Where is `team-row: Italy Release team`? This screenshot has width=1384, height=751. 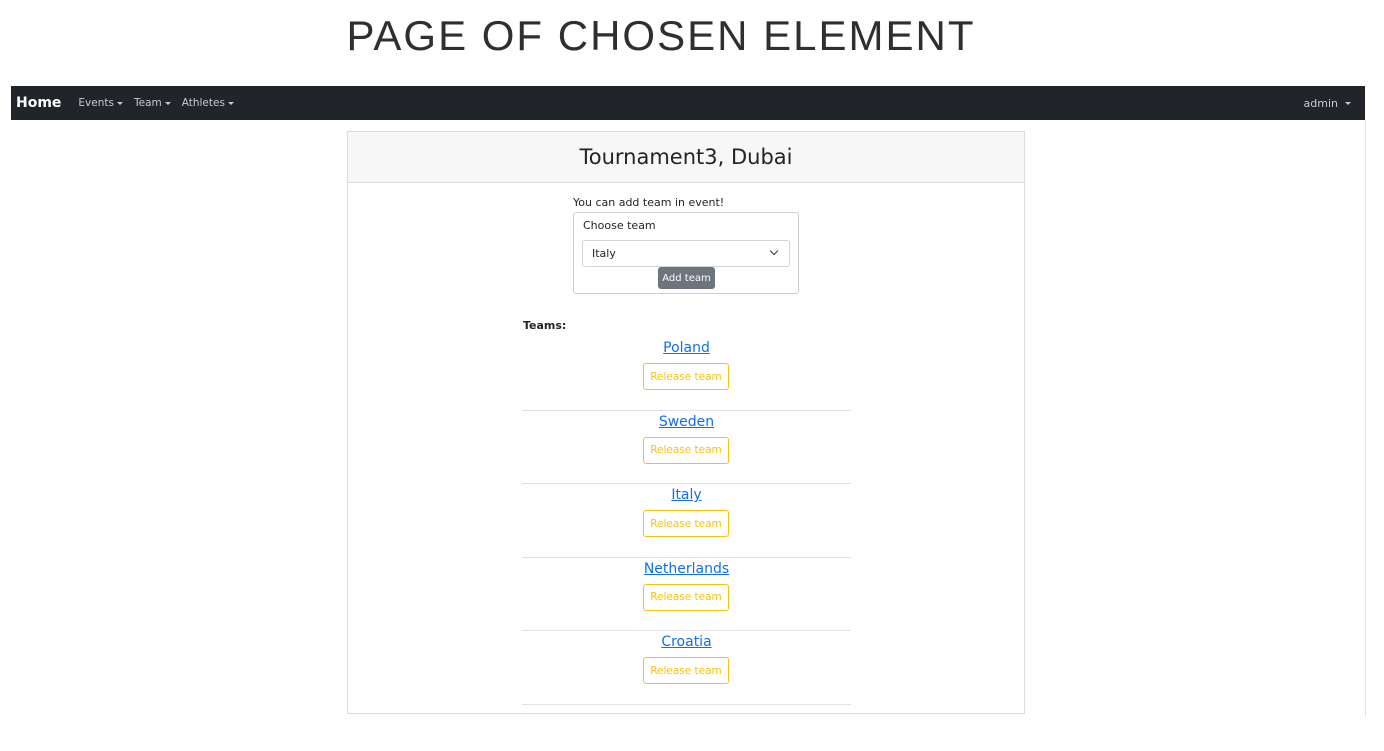 team-row: Italy Release team is located at coordinates (686, 521).